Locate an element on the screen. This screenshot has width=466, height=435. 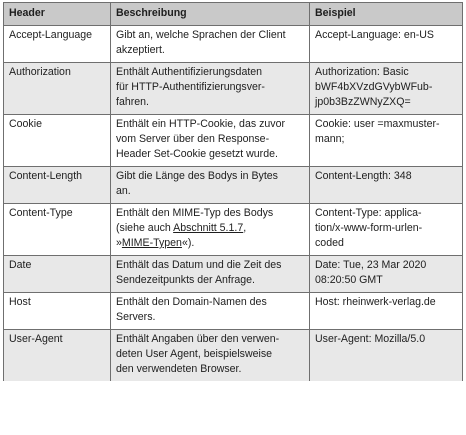
description-line: an. is located at coordinates (123, 191).